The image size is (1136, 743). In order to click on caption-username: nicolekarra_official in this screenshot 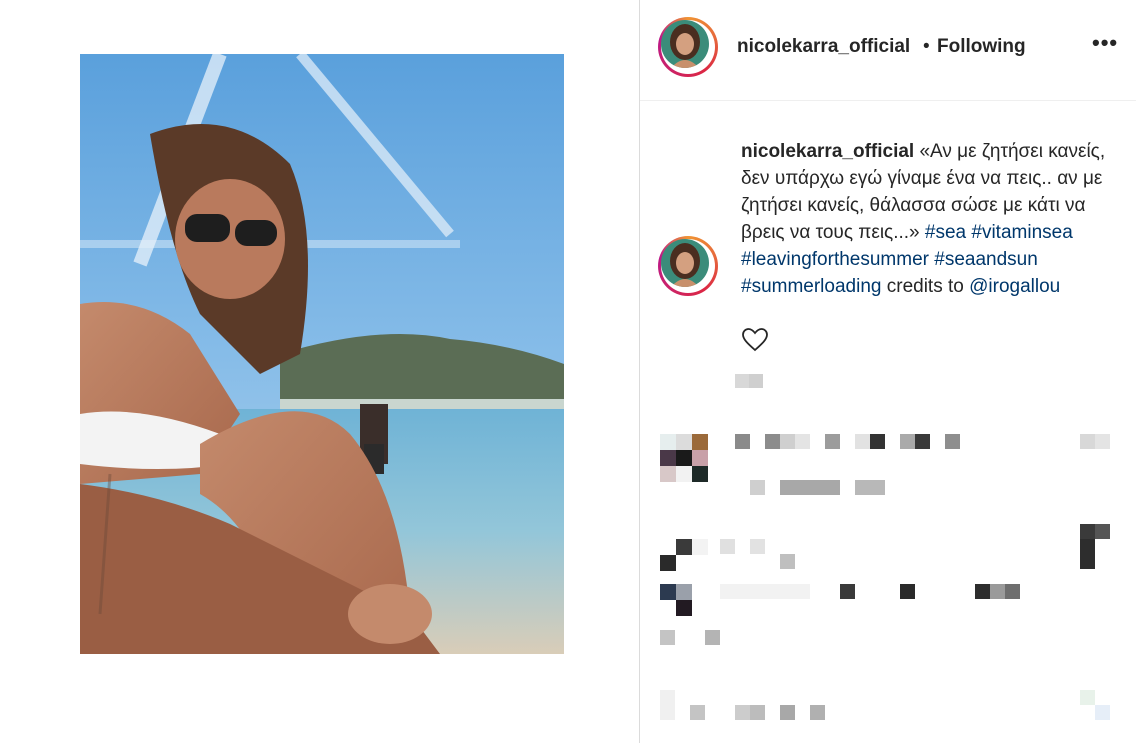, I will do `click(827, 151)`.